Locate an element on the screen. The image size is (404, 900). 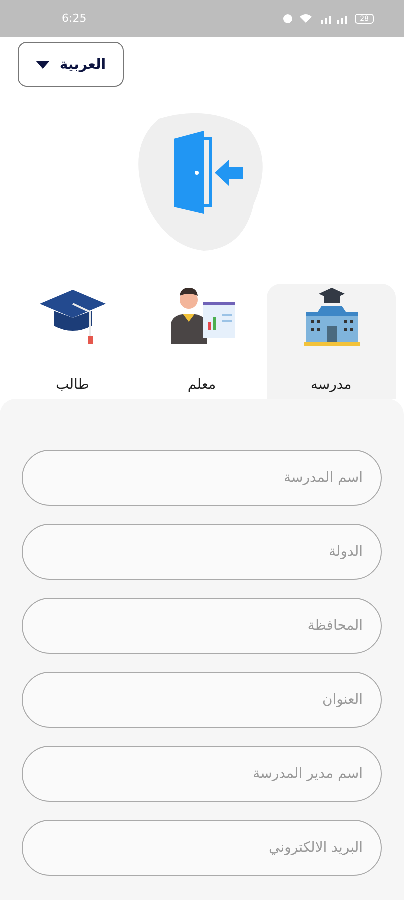
wifi-icon is located at coordinates (306, 18).